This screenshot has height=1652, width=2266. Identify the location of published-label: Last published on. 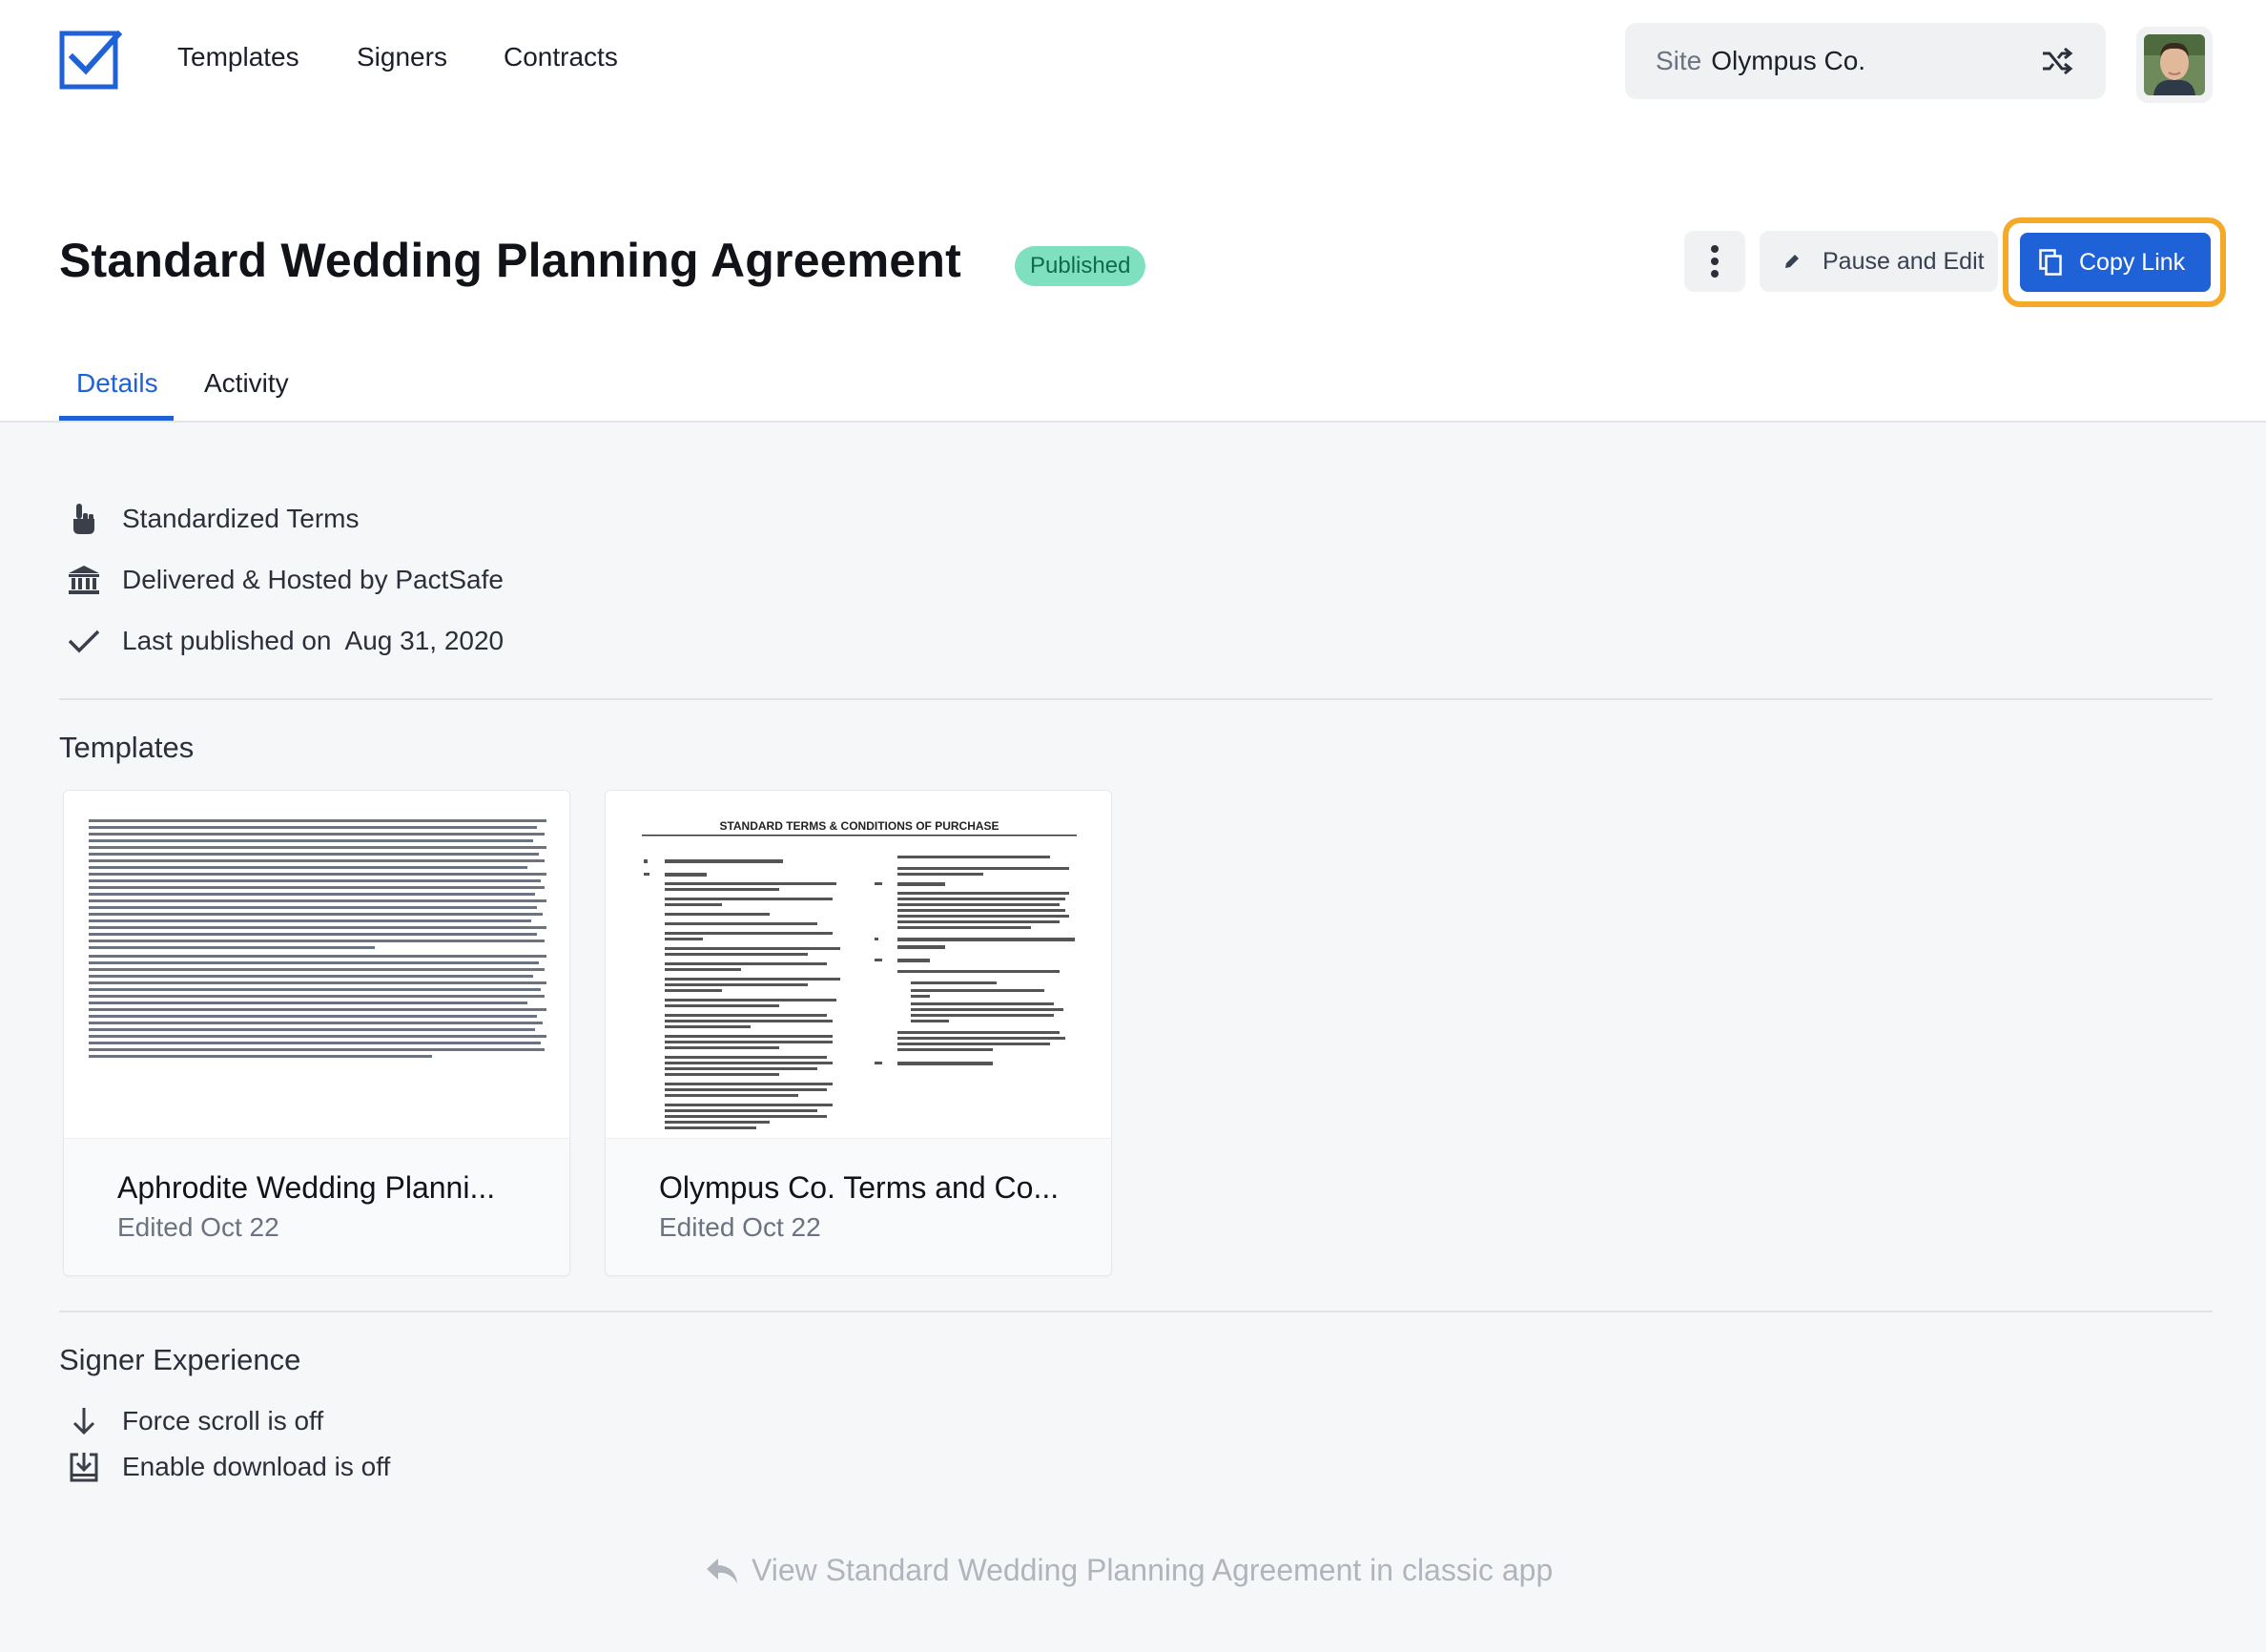
(227, 641).